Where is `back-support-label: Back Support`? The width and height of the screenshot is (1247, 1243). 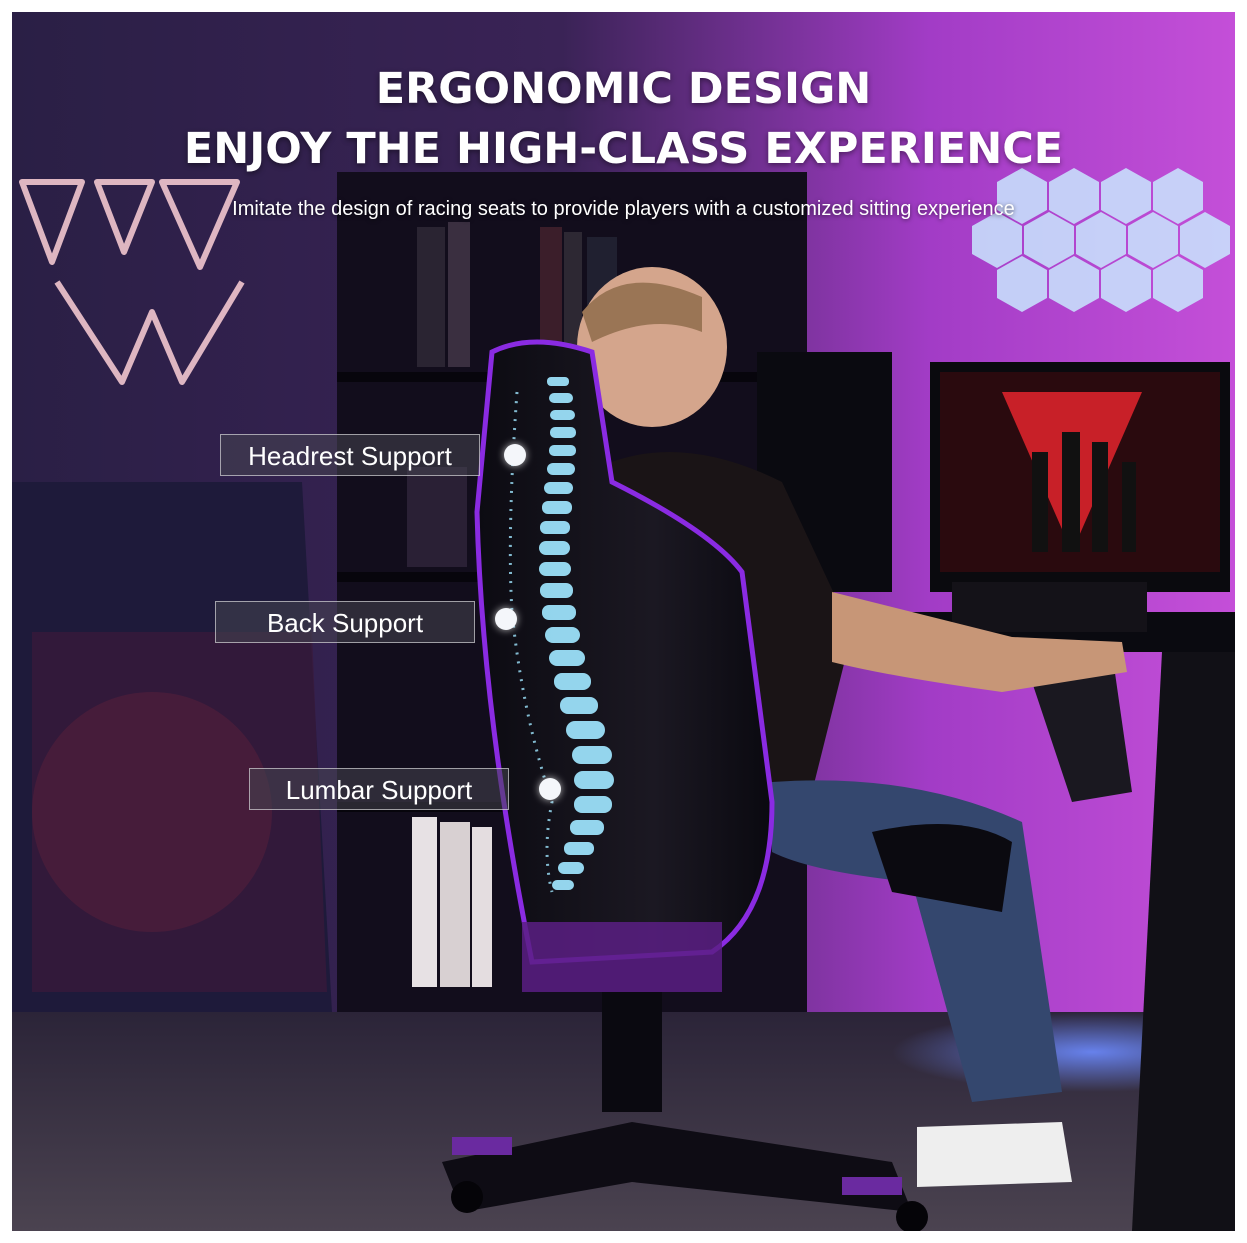
back-support-label: Back Support is located at coordinates (345, 622).